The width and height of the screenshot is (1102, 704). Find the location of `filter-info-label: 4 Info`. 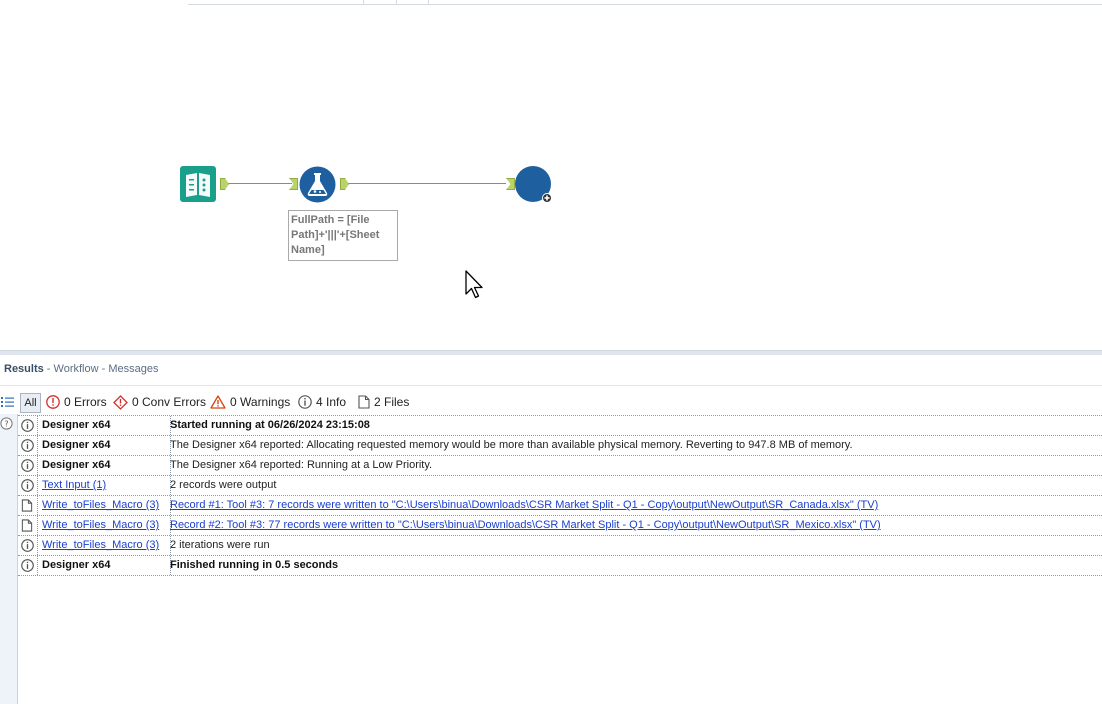

filter-info-label: 4 Info is located at coordinates (331, 402).